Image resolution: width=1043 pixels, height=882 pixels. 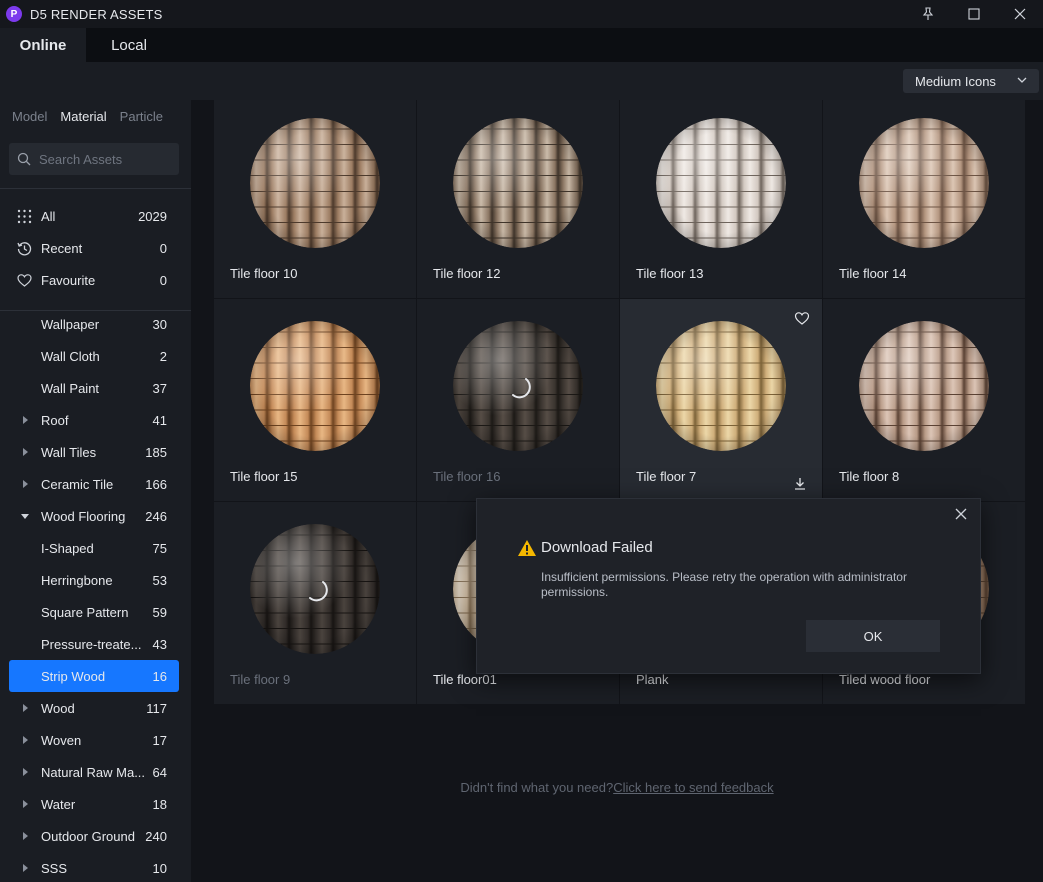 What do you see at coordinates (95, 548) in the screenshot?
I see `tree-item: I-Shaped 75` at bounding box center [95, 548].